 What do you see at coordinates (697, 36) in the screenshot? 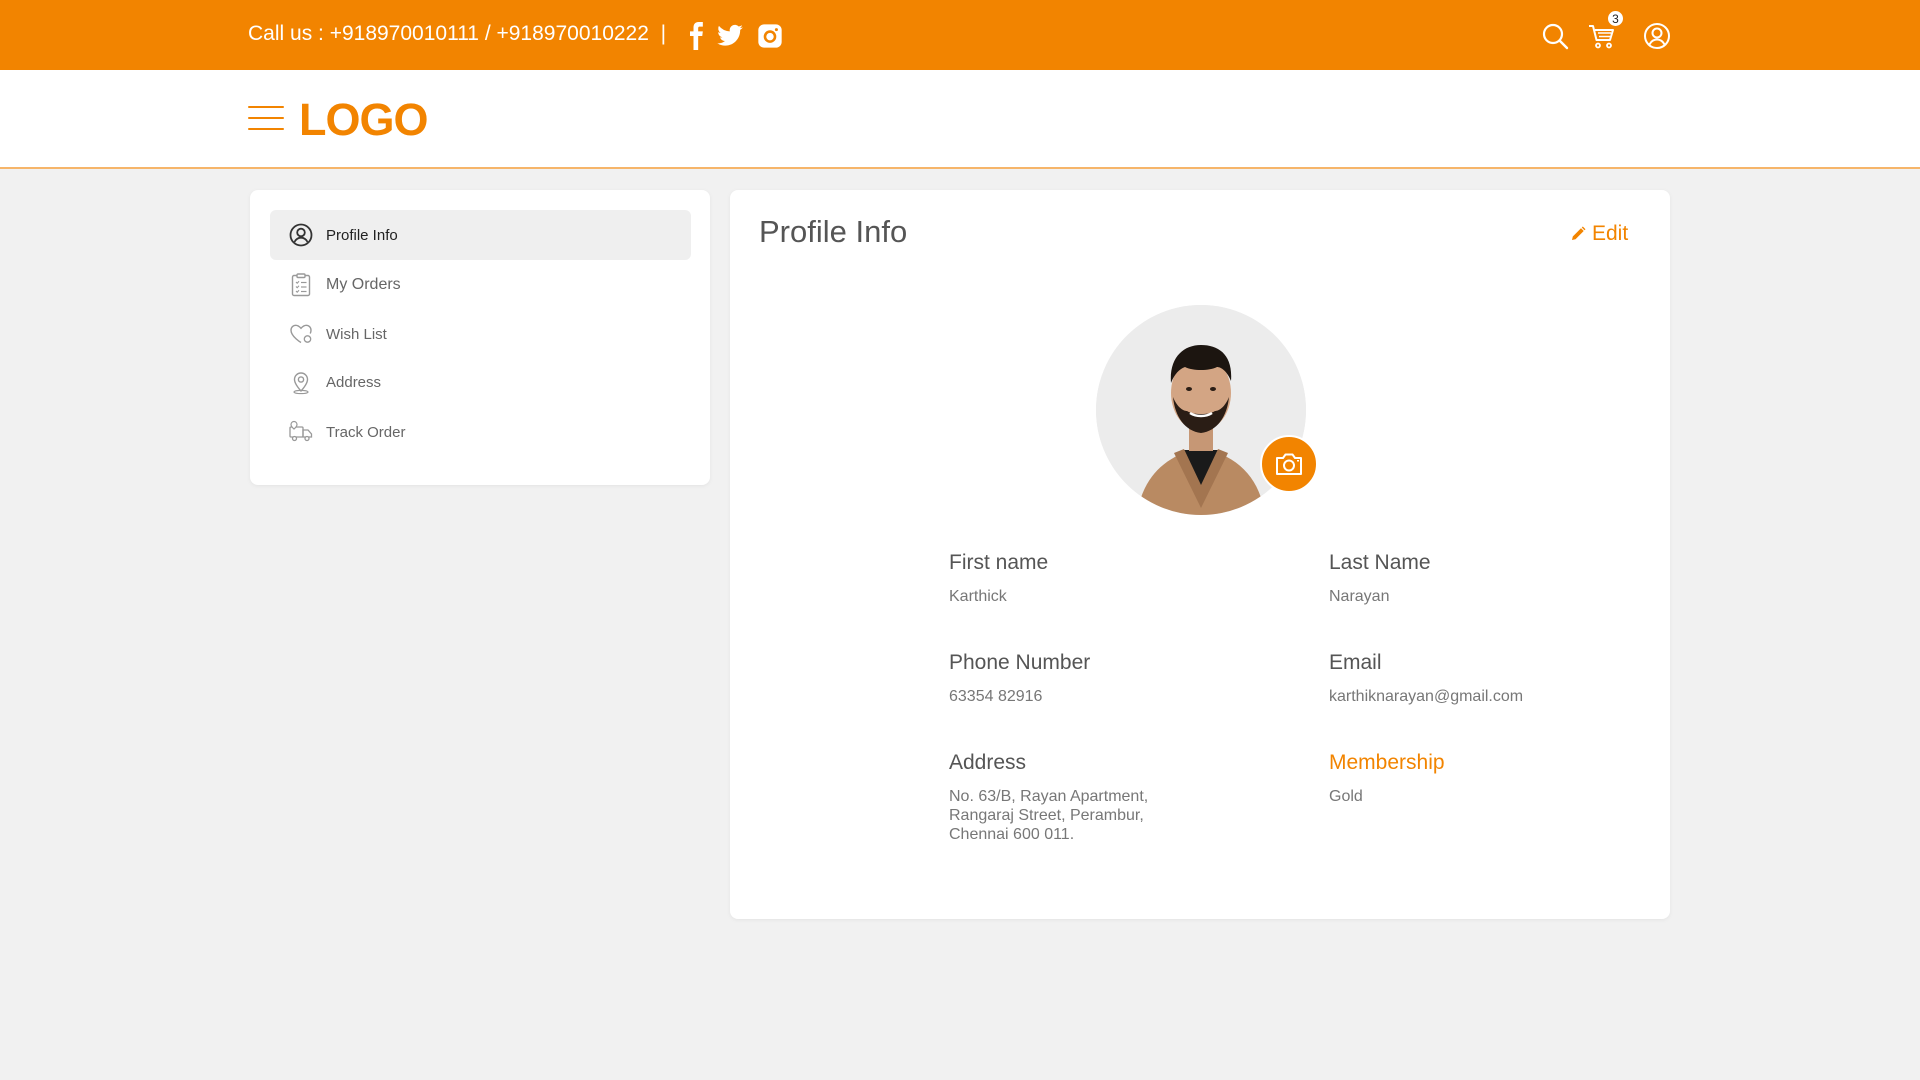
I see `facebook-icon` at bounding box center [697, 36].